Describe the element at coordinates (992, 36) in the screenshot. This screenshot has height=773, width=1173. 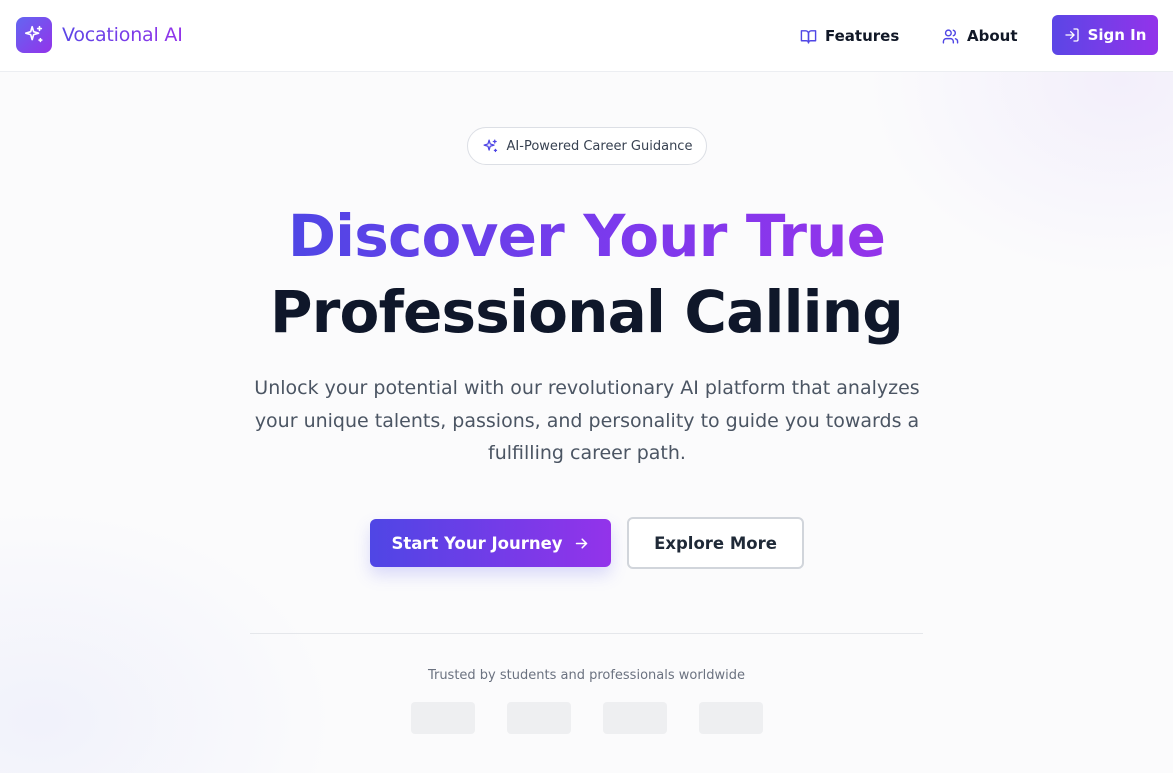
I see `nav-about-label: About` at that location.